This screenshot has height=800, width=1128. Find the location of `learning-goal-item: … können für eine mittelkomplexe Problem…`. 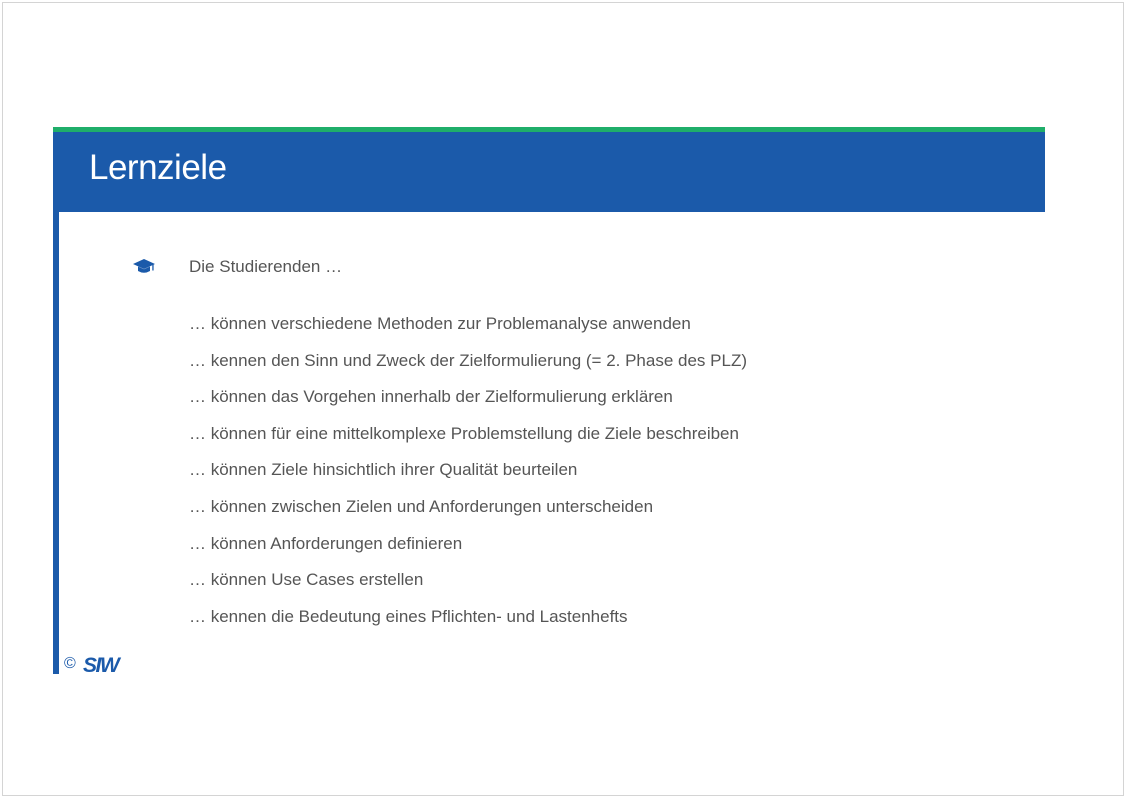

learning-goal-item: … können für eine mittelkomplexe Problem… is located at coordinates (464, 433).